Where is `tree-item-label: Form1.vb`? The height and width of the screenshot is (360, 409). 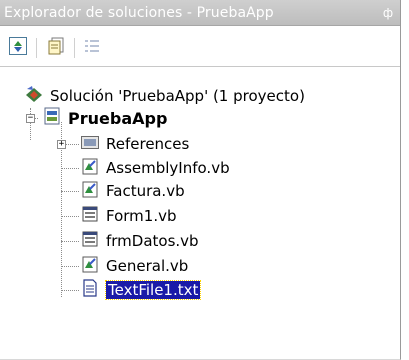
tree-item-label: Form1.vb is located at coordinates (141, 216).